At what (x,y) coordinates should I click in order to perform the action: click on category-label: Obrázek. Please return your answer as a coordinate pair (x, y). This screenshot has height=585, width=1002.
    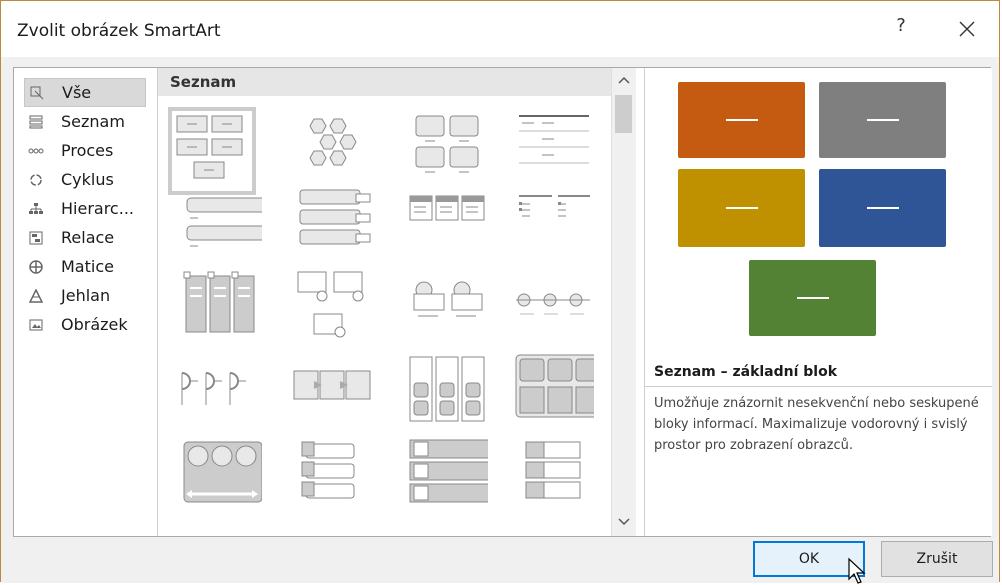
    Looking at the image, I should click on (94, 324).